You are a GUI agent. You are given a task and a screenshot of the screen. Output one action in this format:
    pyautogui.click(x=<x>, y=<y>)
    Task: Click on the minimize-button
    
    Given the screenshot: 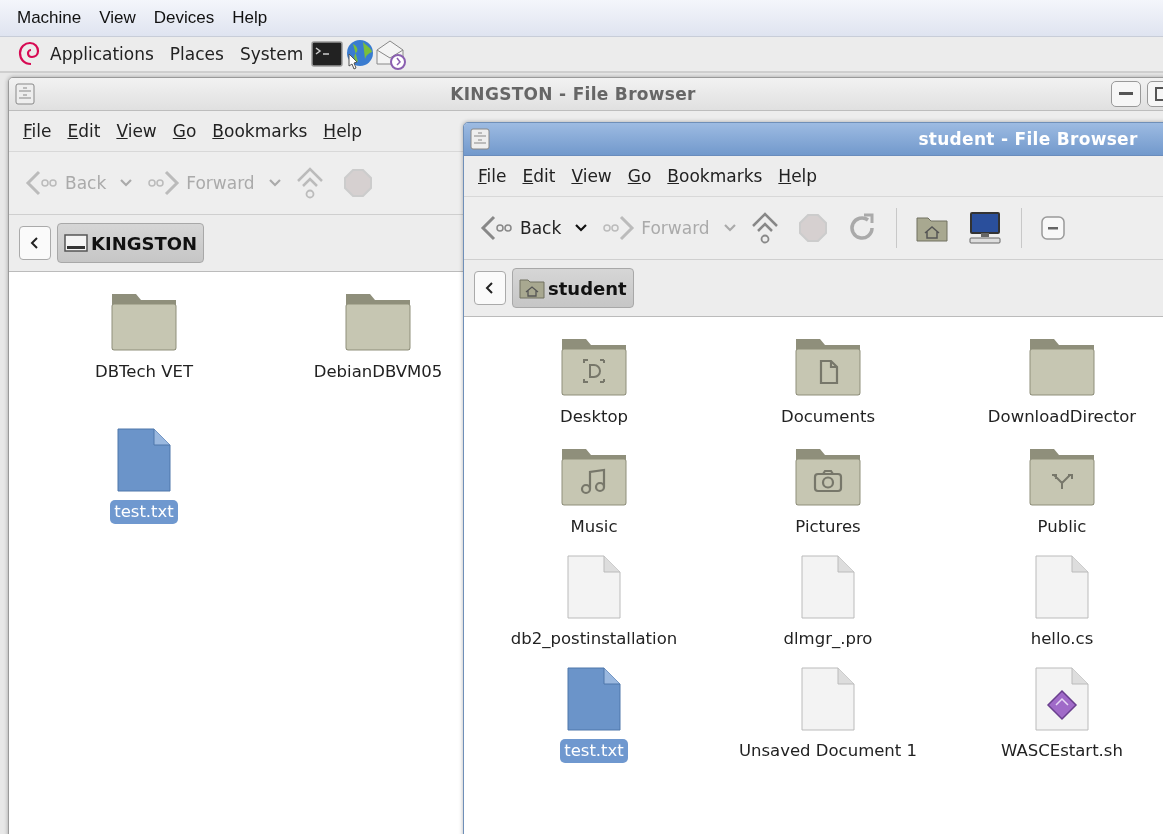 What is the action you would take?
    pyautogui.click(x=1126, y=94)
    